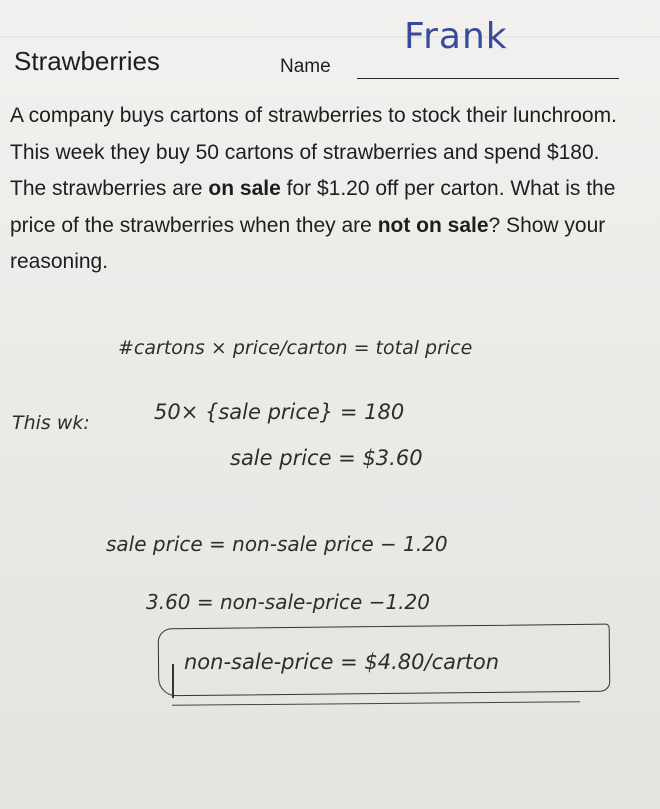 This screenshot has height=809, width=660. I want to click on worksheet-title: Strawberries, so click(87, 61).